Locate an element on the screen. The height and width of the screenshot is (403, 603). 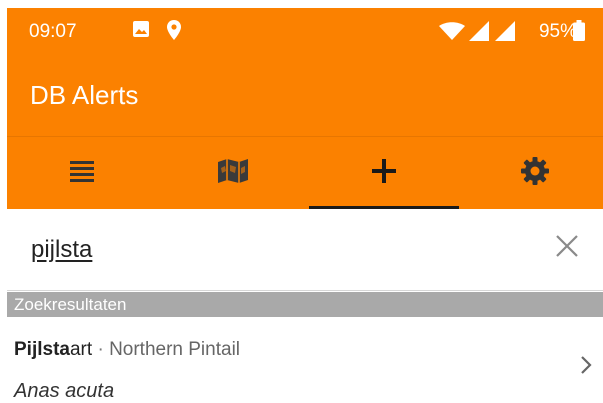
location-icon is located at coordinates (174, 32).